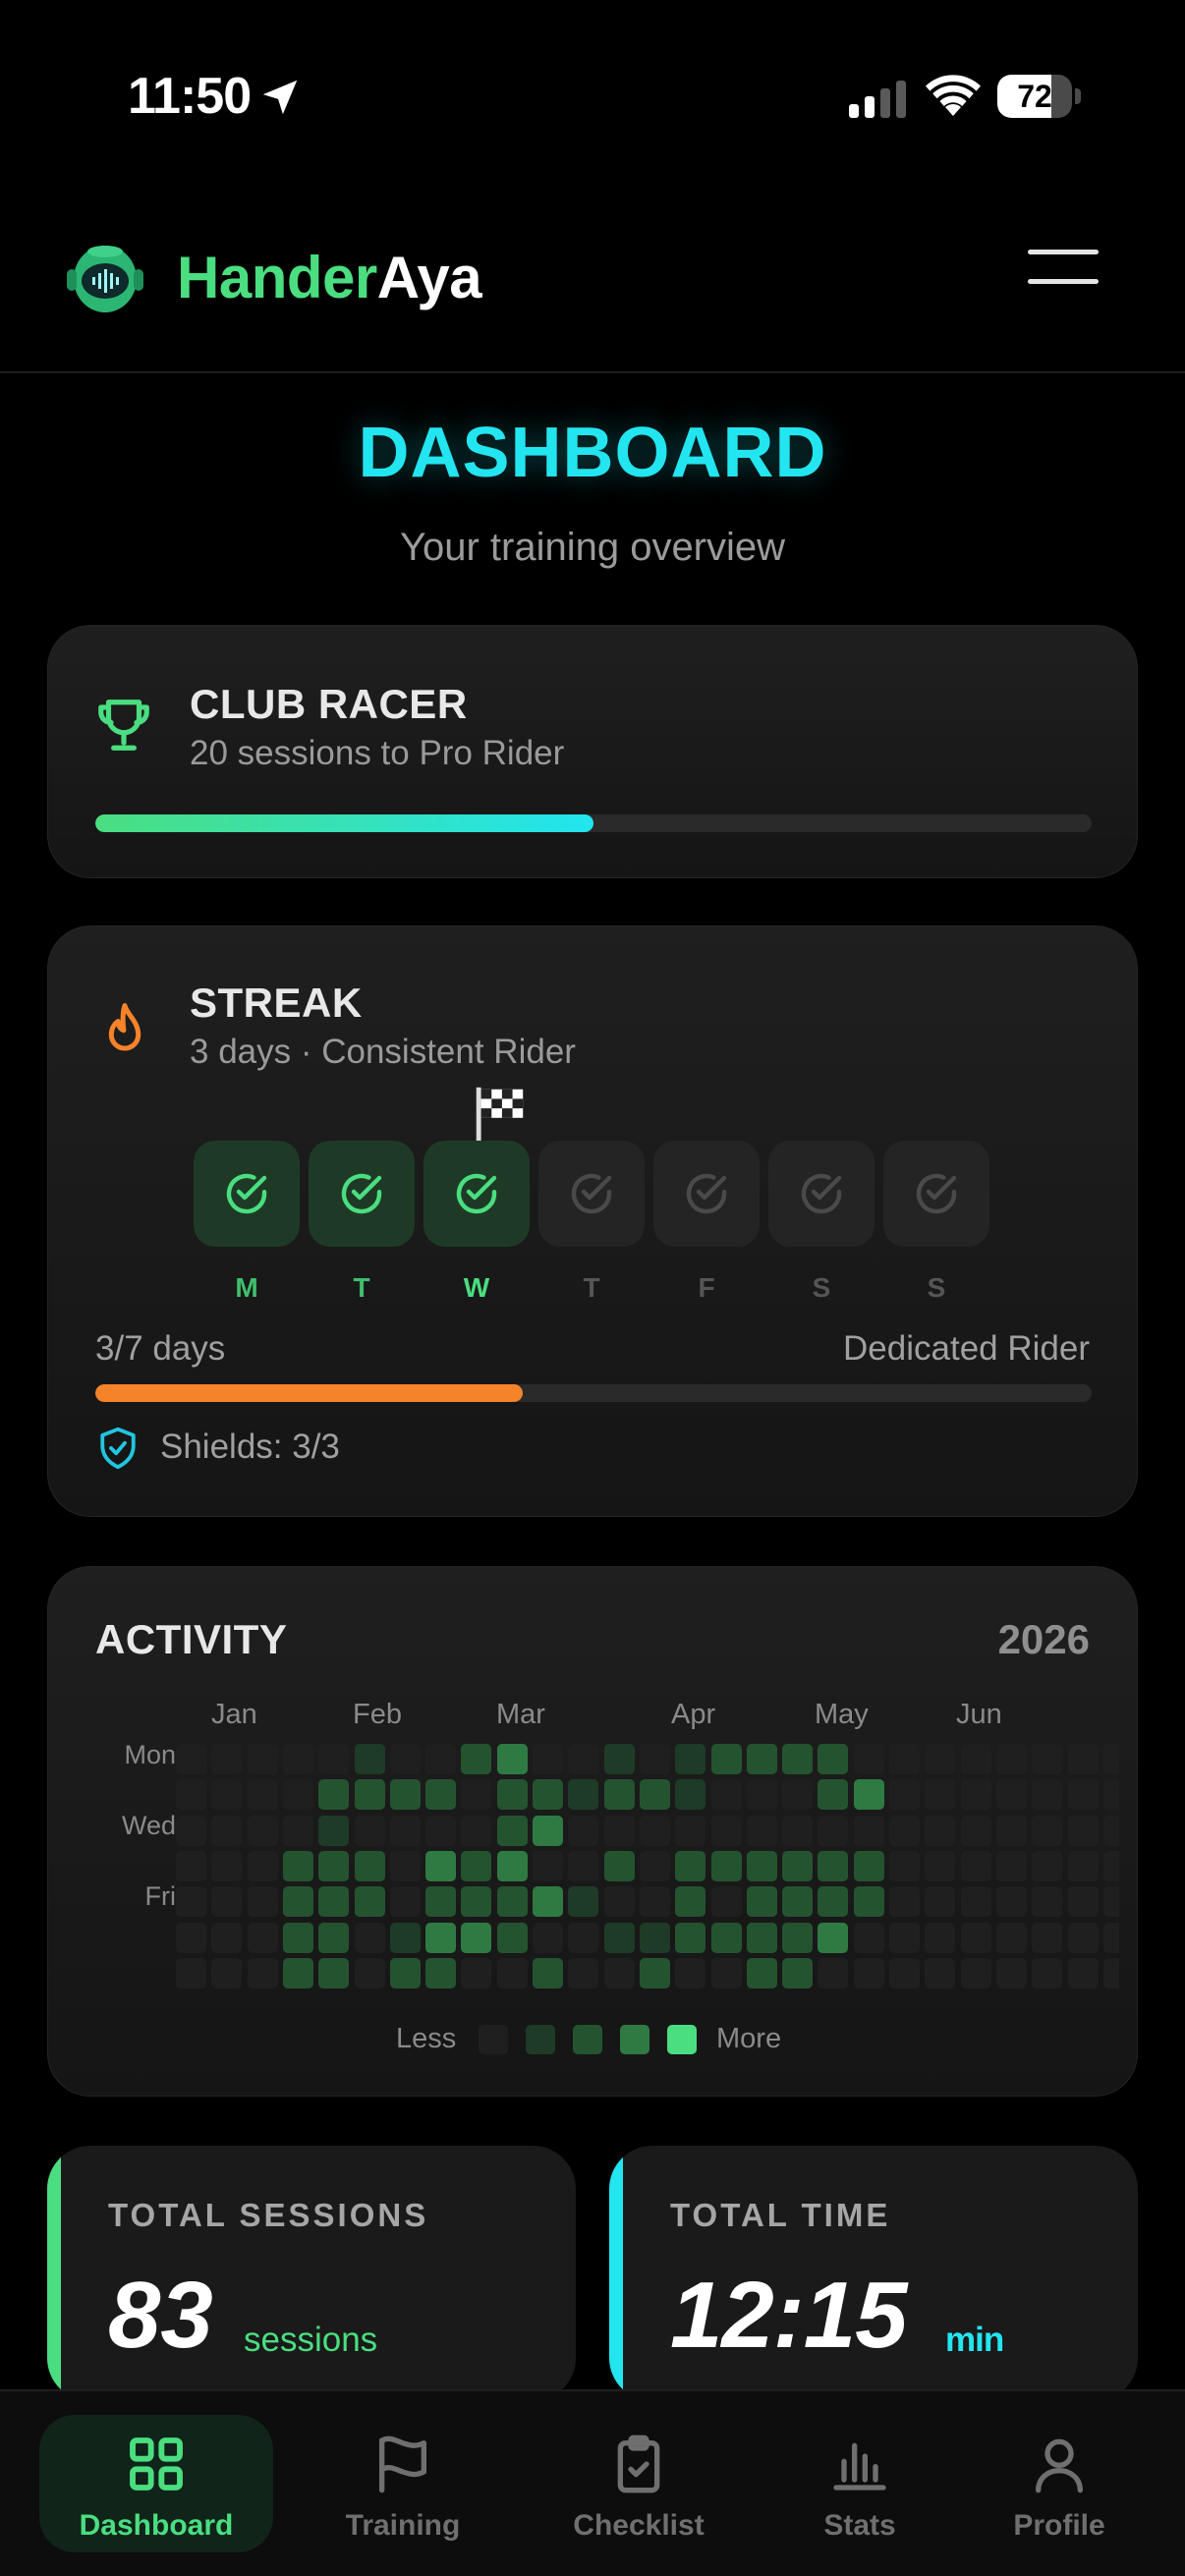 The width and height of the screenshot is (1185, 2576). What do you see at coordinates (648, 1866) in the screenshot?
I see `activity-heatmap` at bounding box center [648, 1866].